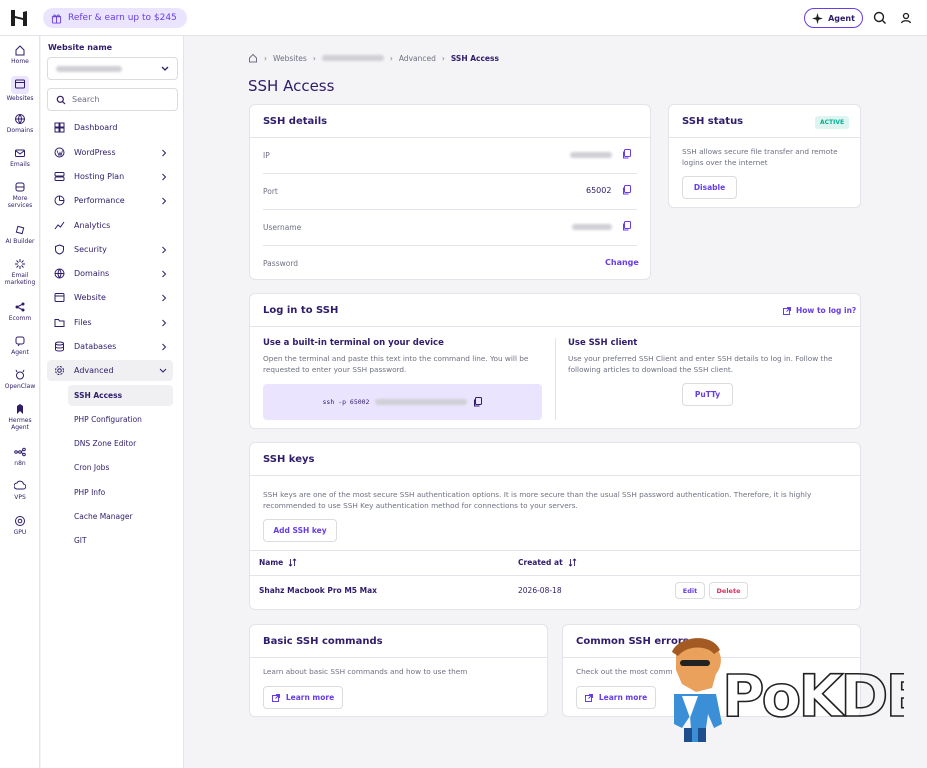 This screenshot has height=768, width=927. Describe the element at coordinates (300, 530) in the screenshot. I see `add-ssh-key-button: Add SSH key` at that location.